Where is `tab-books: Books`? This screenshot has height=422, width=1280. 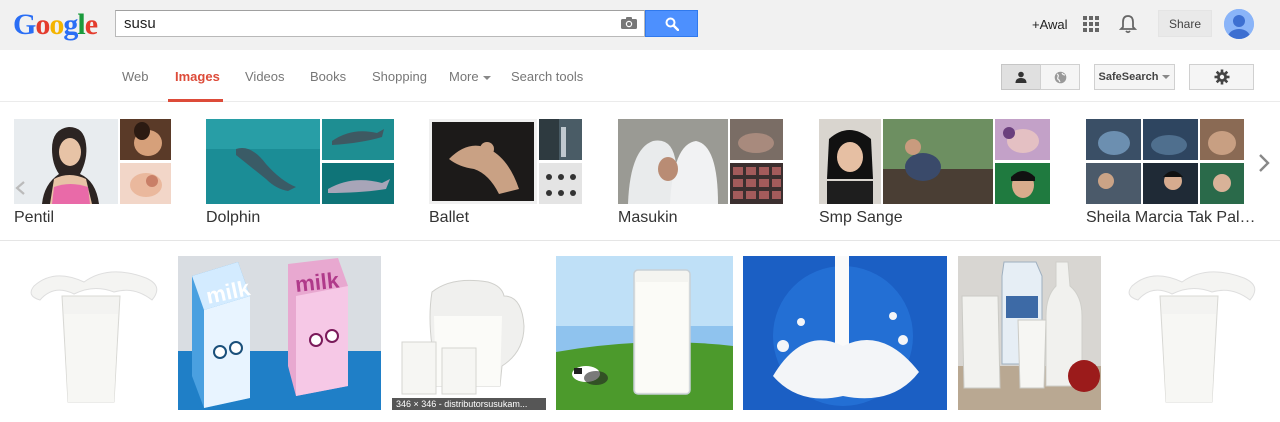 tab-books: Books is located at coordinates (328, 76).